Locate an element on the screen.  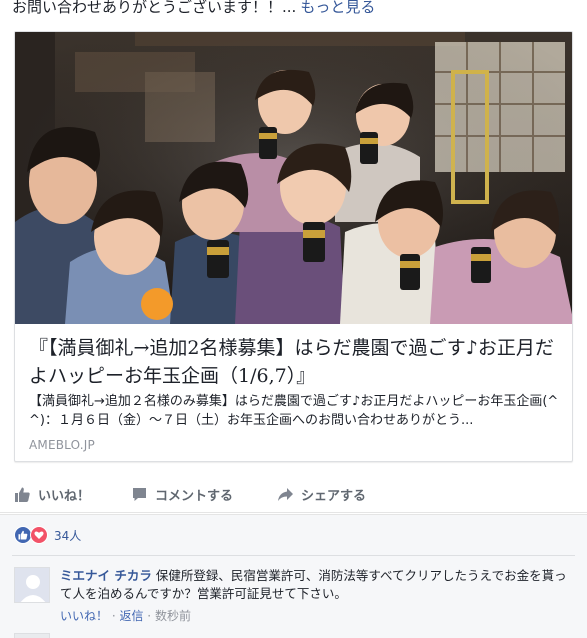
share-label: シェアする is located at coordinates (334, 496).